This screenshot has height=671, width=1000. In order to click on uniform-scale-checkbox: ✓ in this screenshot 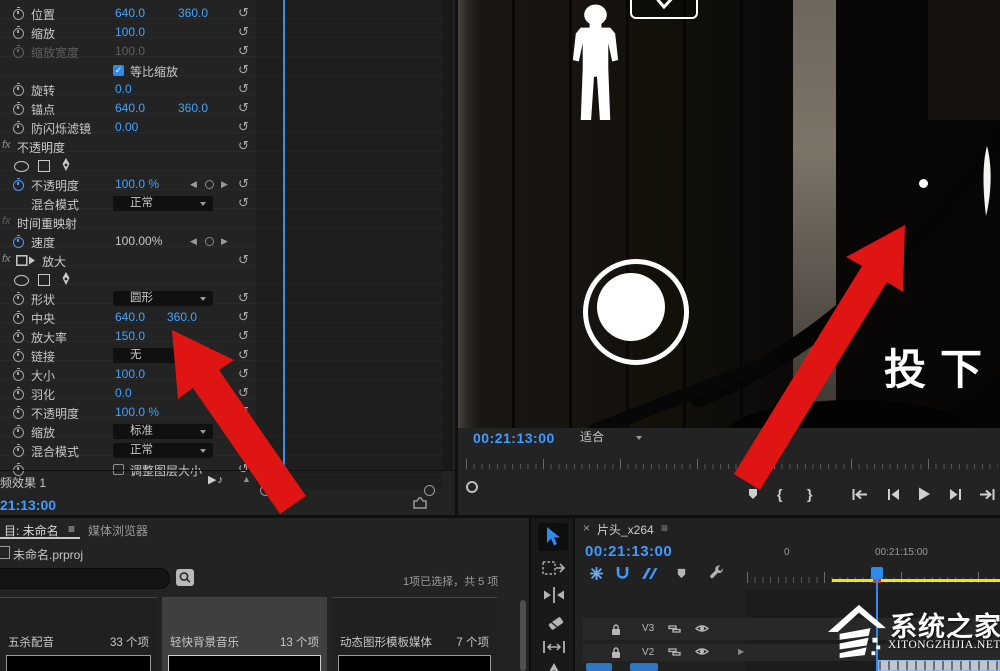, I will do `click(118, 70)`.